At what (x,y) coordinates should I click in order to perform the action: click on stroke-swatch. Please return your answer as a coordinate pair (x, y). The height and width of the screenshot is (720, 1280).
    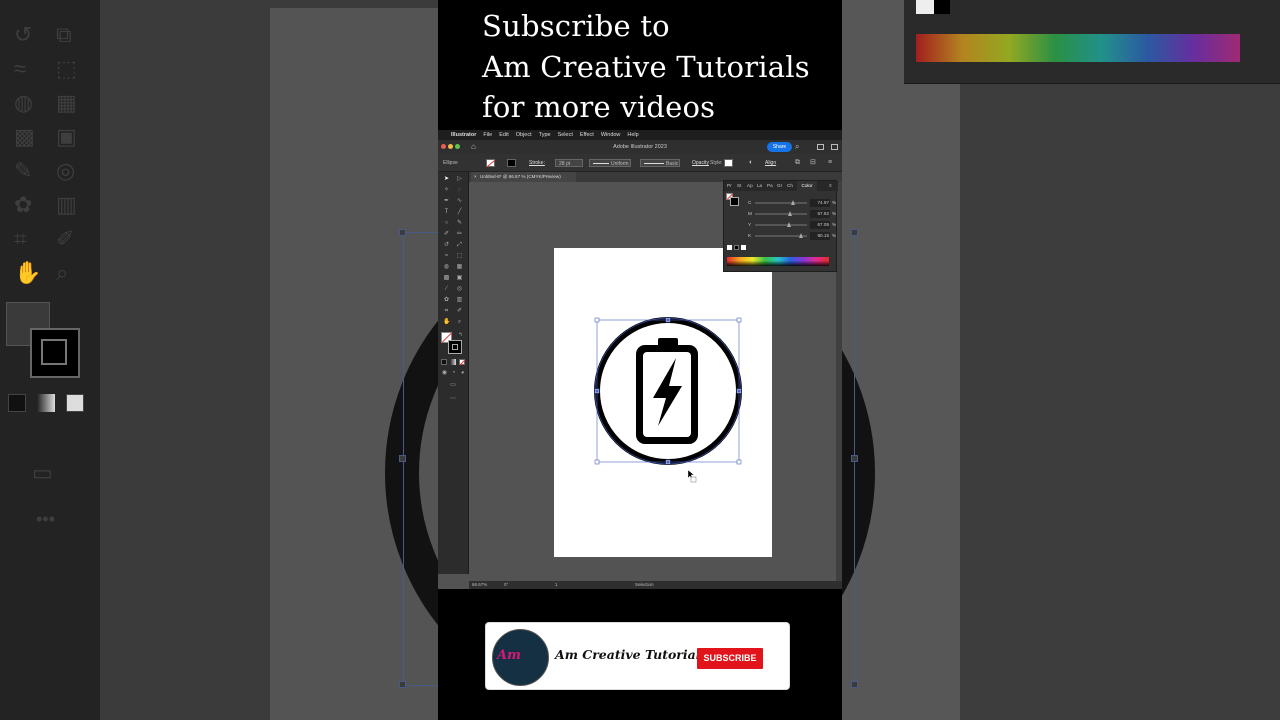
    Looking at the image, I should click on (511, 163).